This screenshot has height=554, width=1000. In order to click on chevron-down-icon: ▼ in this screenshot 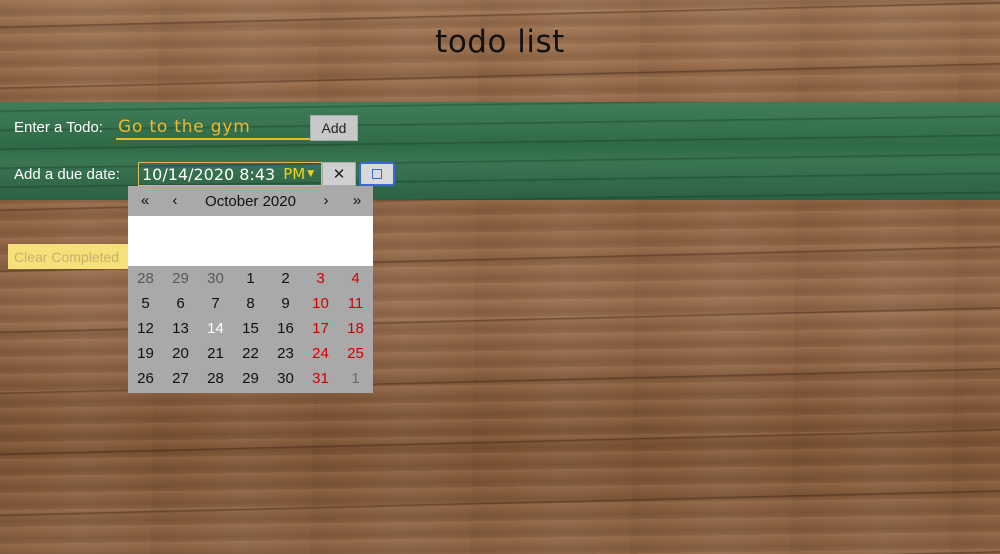, I will do `click(311, 174)`.